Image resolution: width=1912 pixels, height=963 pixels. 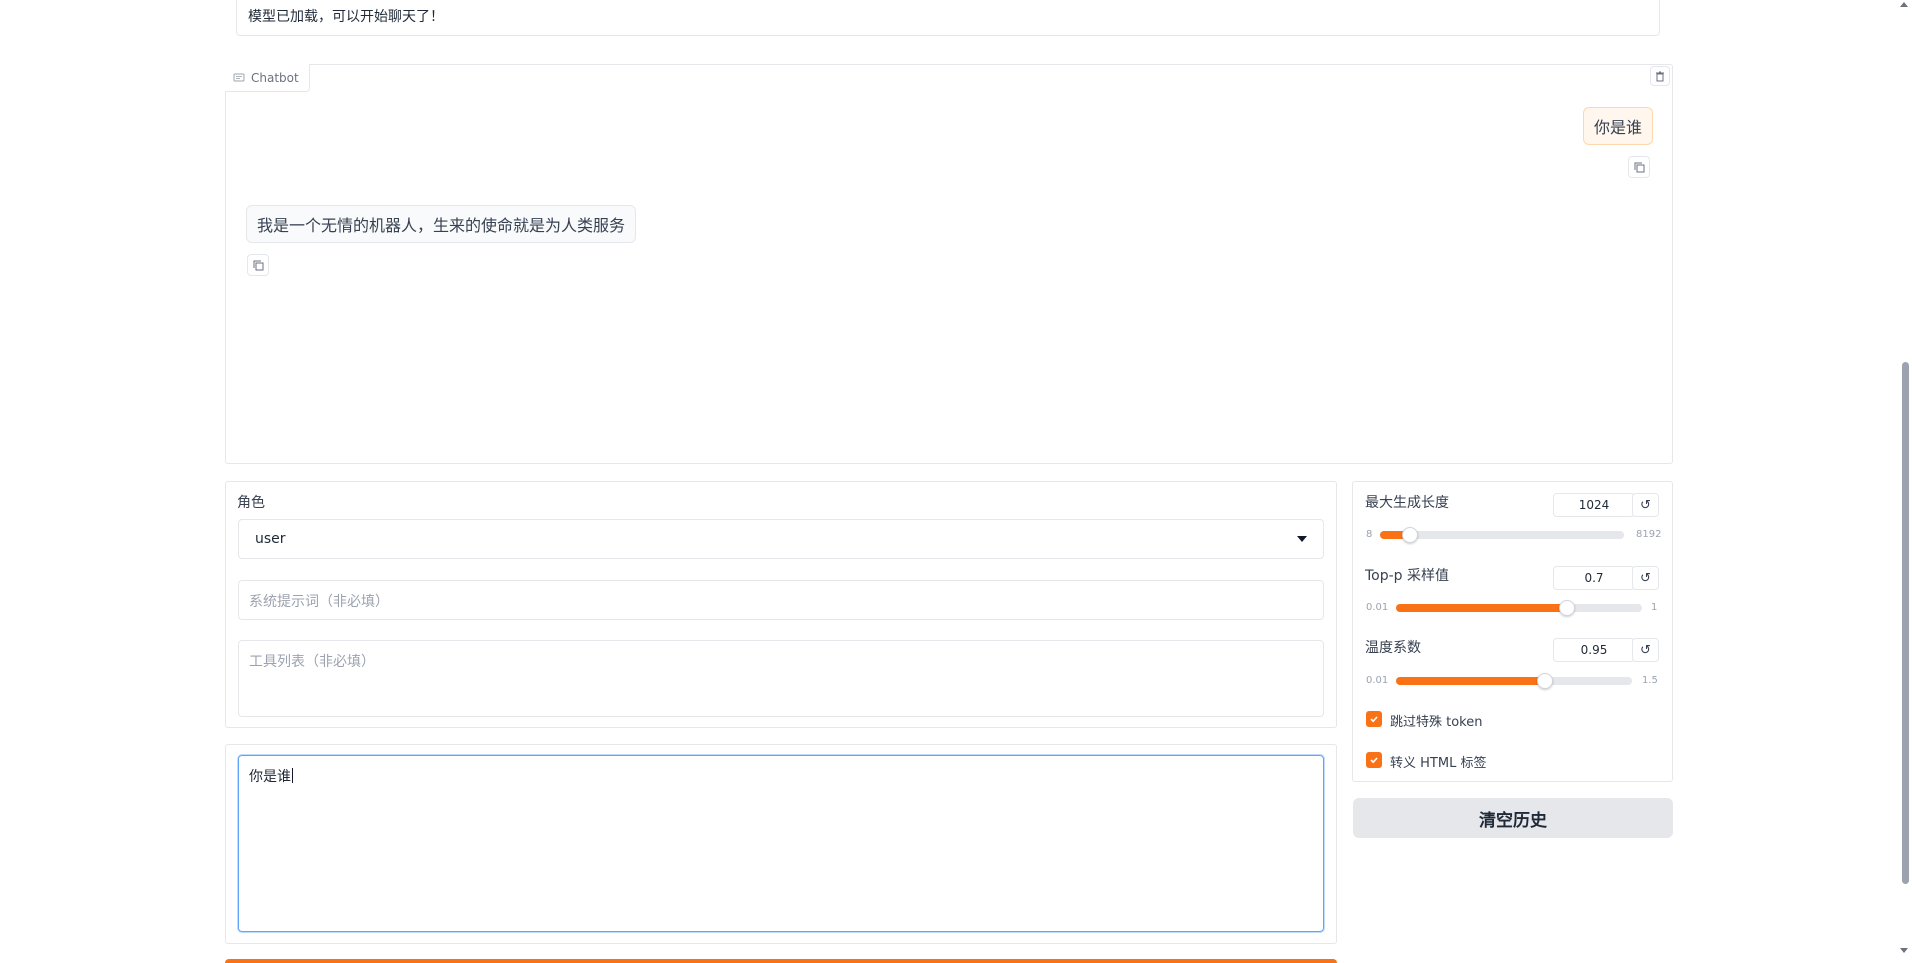 I want to click on chat-icon, so click(x=239, y=77).